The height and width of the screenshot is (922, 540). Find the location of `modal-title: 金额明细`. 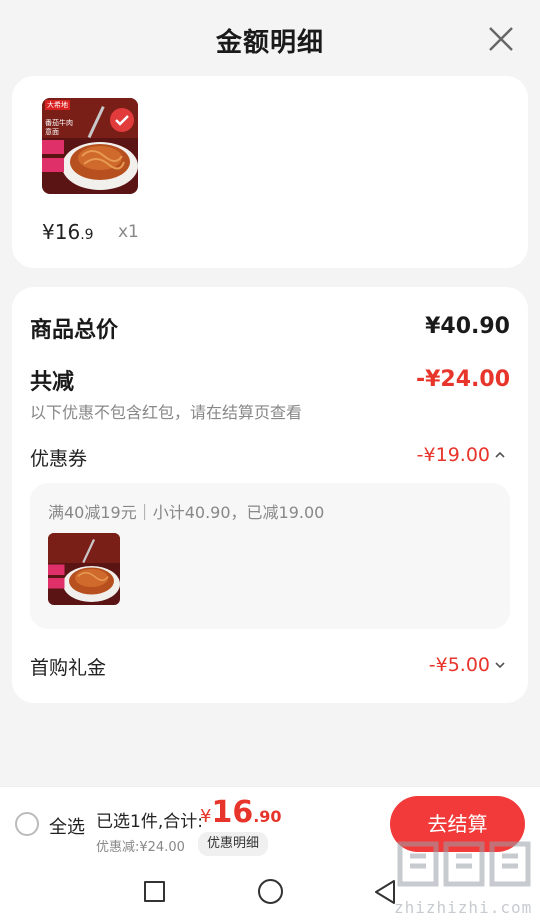

modal-title: 金额明细 is located at coordinates (269, 43).